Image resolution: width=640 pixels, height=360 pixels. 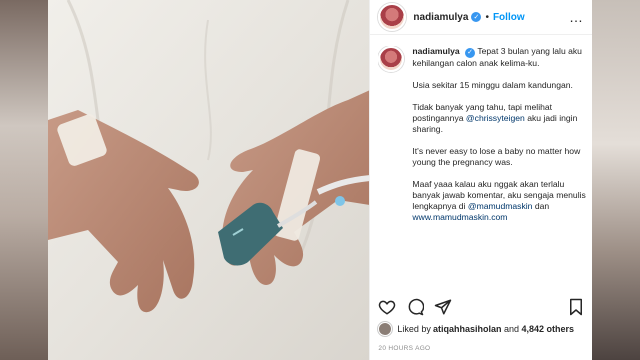 What do you see at coordinates (616, 180) in the screenshot?
I see `background-blur-right` at bounding box center [616, 180].